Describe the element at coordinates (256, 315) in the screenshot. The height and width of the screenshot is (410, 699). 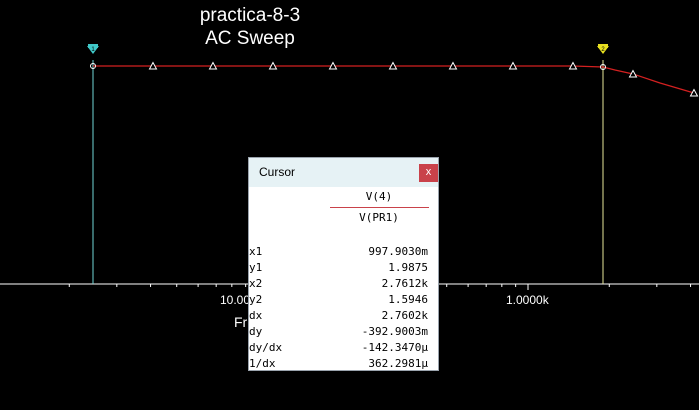
I see `row-label-dx: dx` at that location.